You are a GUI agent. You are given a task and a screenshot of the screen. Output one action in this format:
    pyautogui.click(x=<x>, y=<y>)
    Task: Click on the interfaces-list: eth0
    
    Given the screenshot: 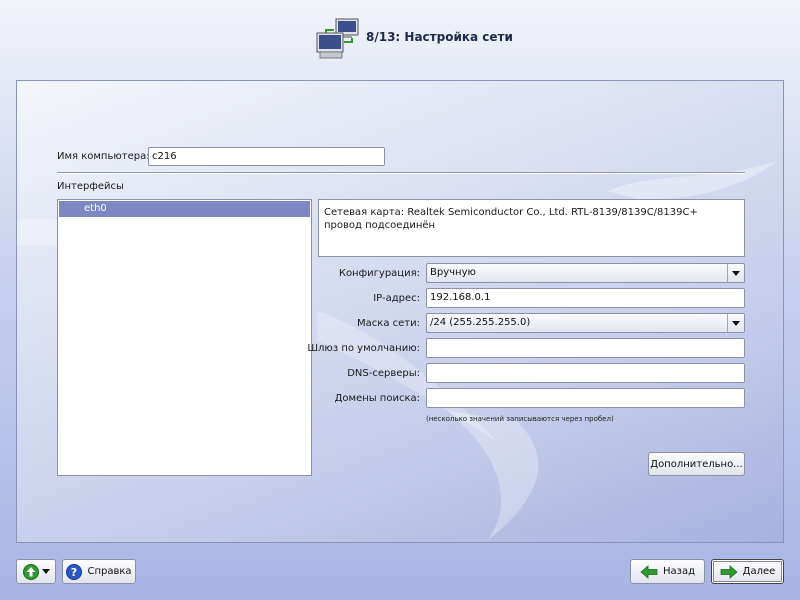 What is the action you would take?
    pyautogui.click(x=184, y=337)
    